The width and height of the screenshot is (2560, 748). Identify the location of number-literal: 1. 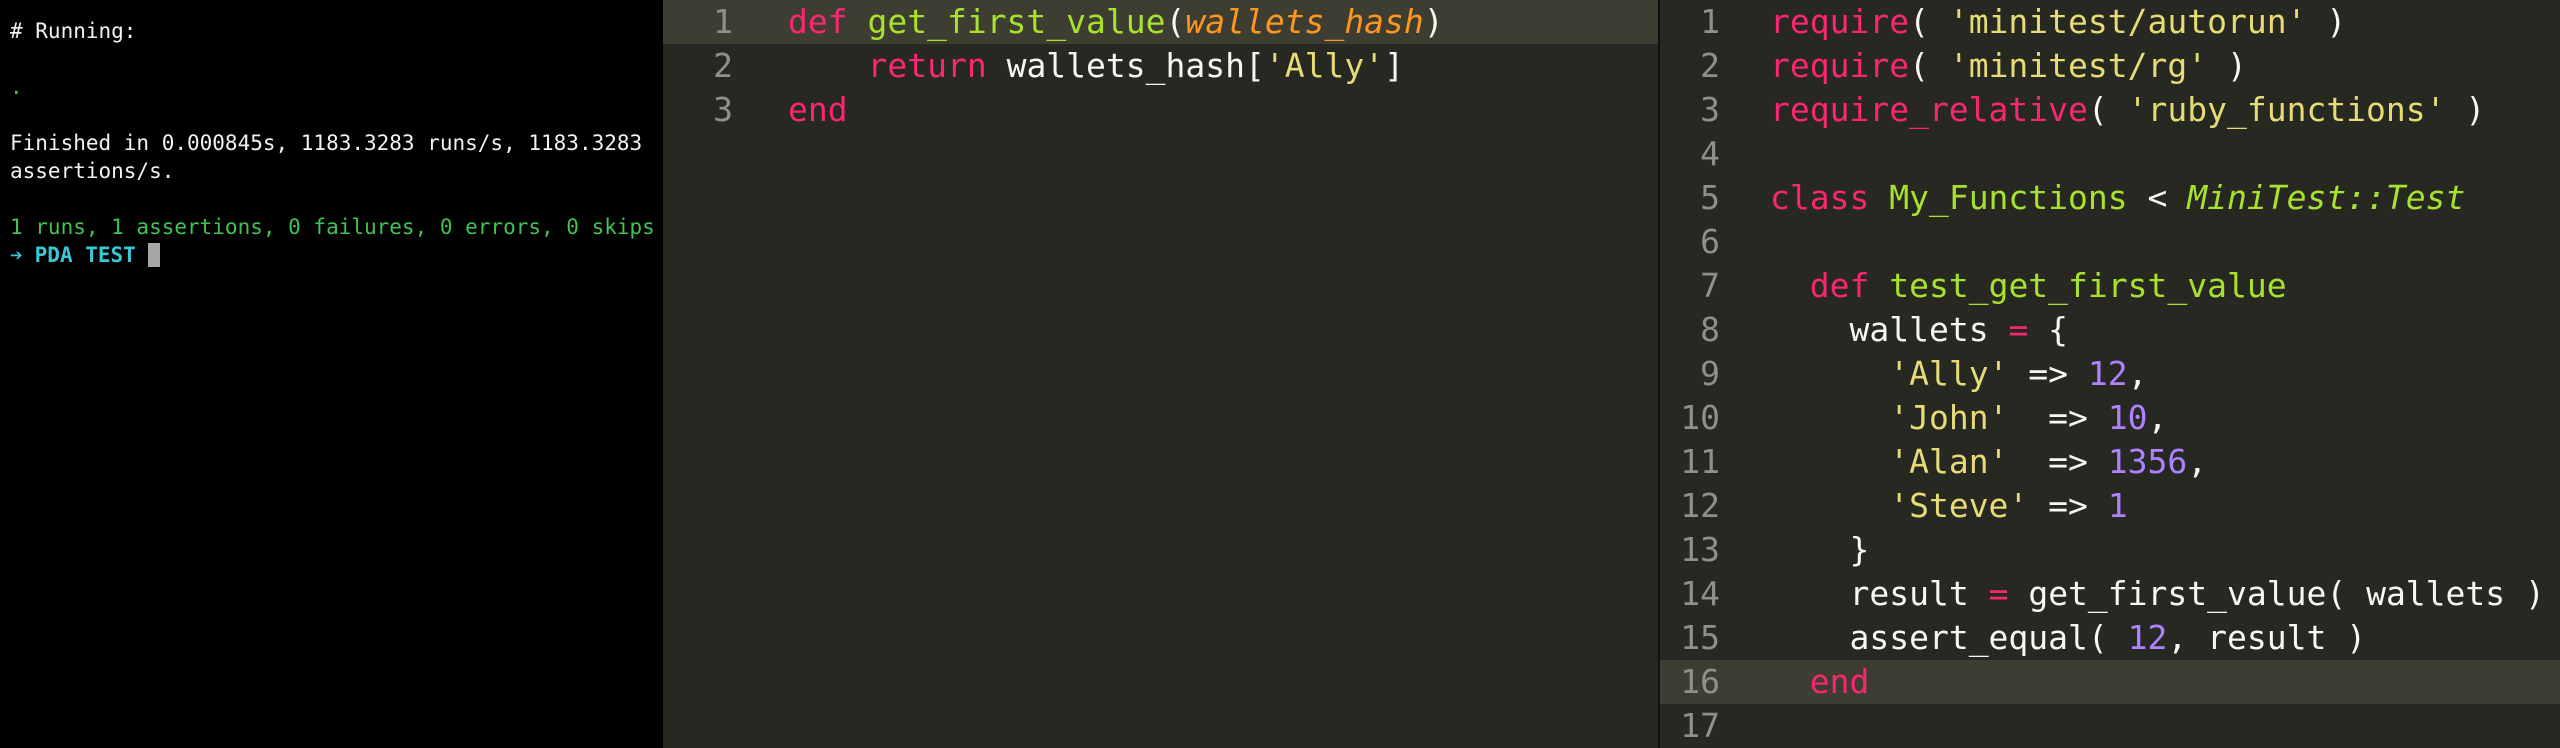
(2117, 505).